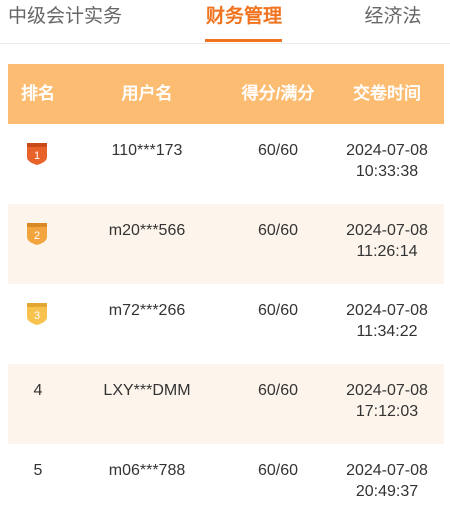  I want to click on tab-intermediate-accounting: 中级会计实务, so click(65, 21).